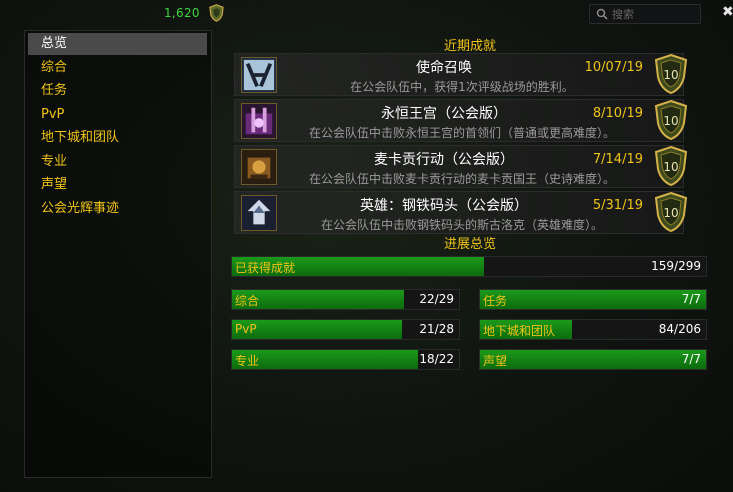  Describe the element at coordinates (182, 13) in the screenshot. I see `guild-points: 1,620` at that location.